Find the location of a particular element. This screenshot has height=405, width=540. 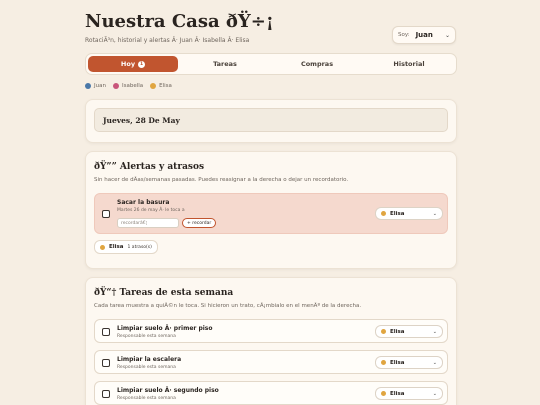

alert-title: Sacar la basura is located at coordinates (143, 202).